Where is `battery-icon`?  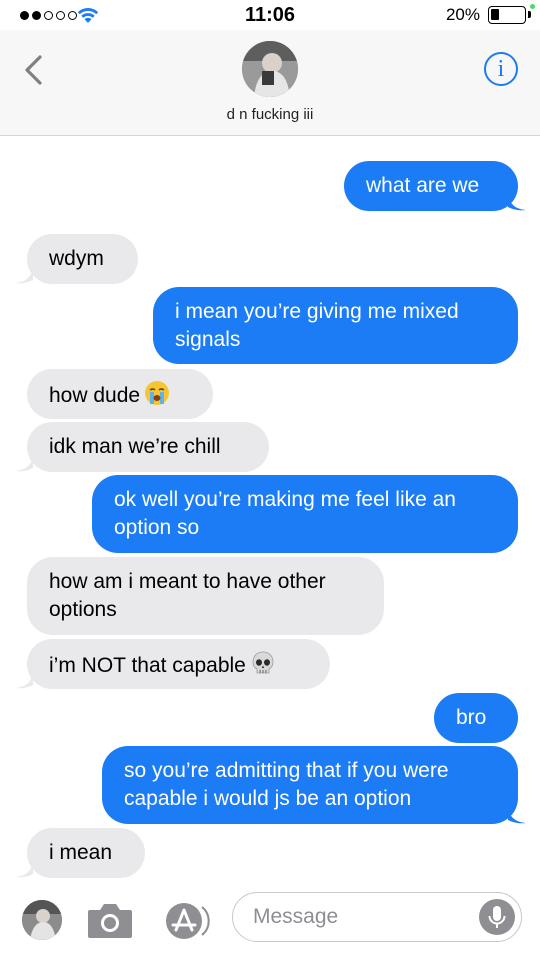 battery-icon is located at coordinates (507, 15).